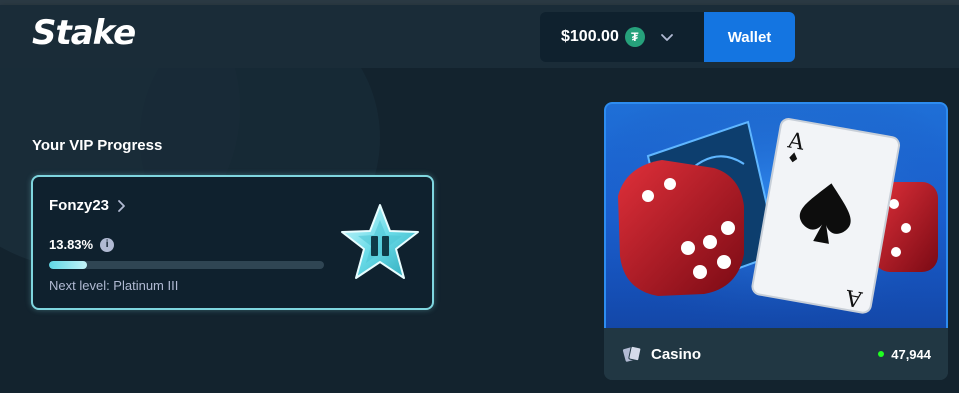 The height and width of the screenshot is (393, 959). I want to click on cards-icon, so click(632, 353).